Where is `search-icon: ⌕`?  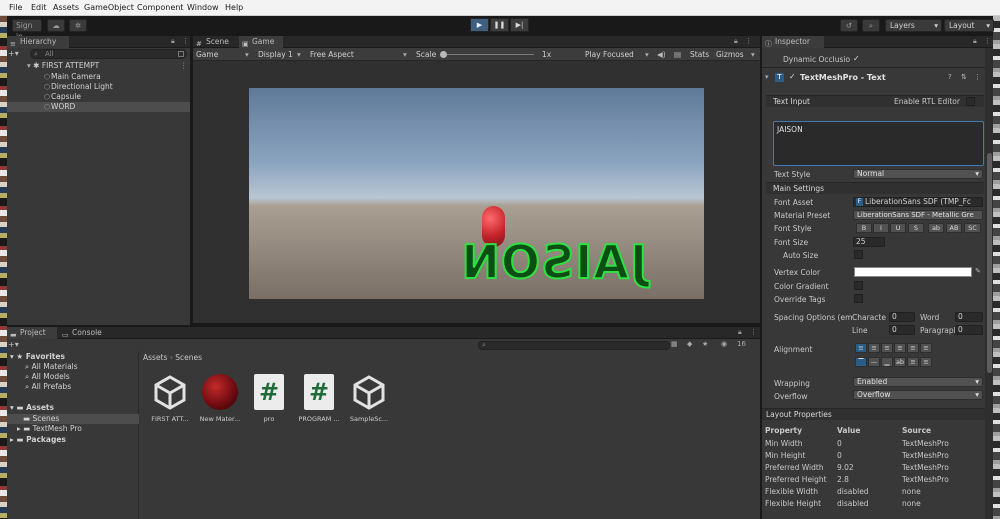 search-icon: ⌕ is located at coordinates (871, 25).